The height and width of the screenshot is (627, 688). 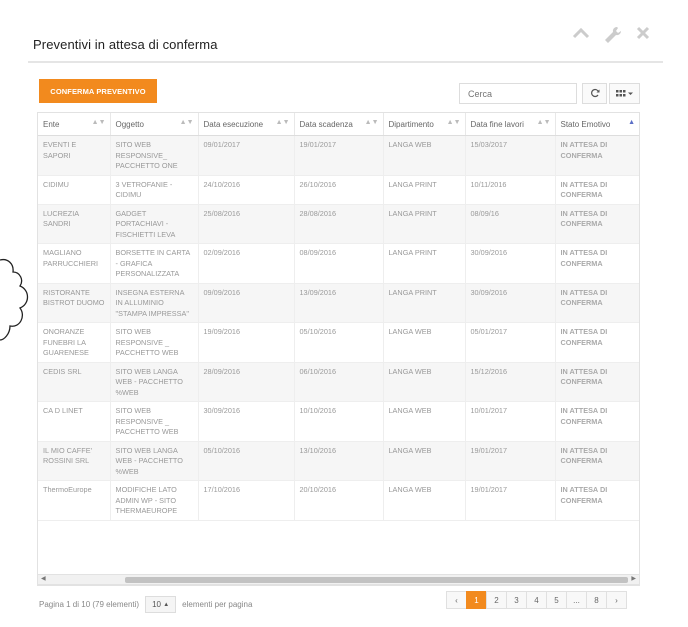 I want to click on cell-data-scadenza: 28/08/2016, so click(x=339, y=224).